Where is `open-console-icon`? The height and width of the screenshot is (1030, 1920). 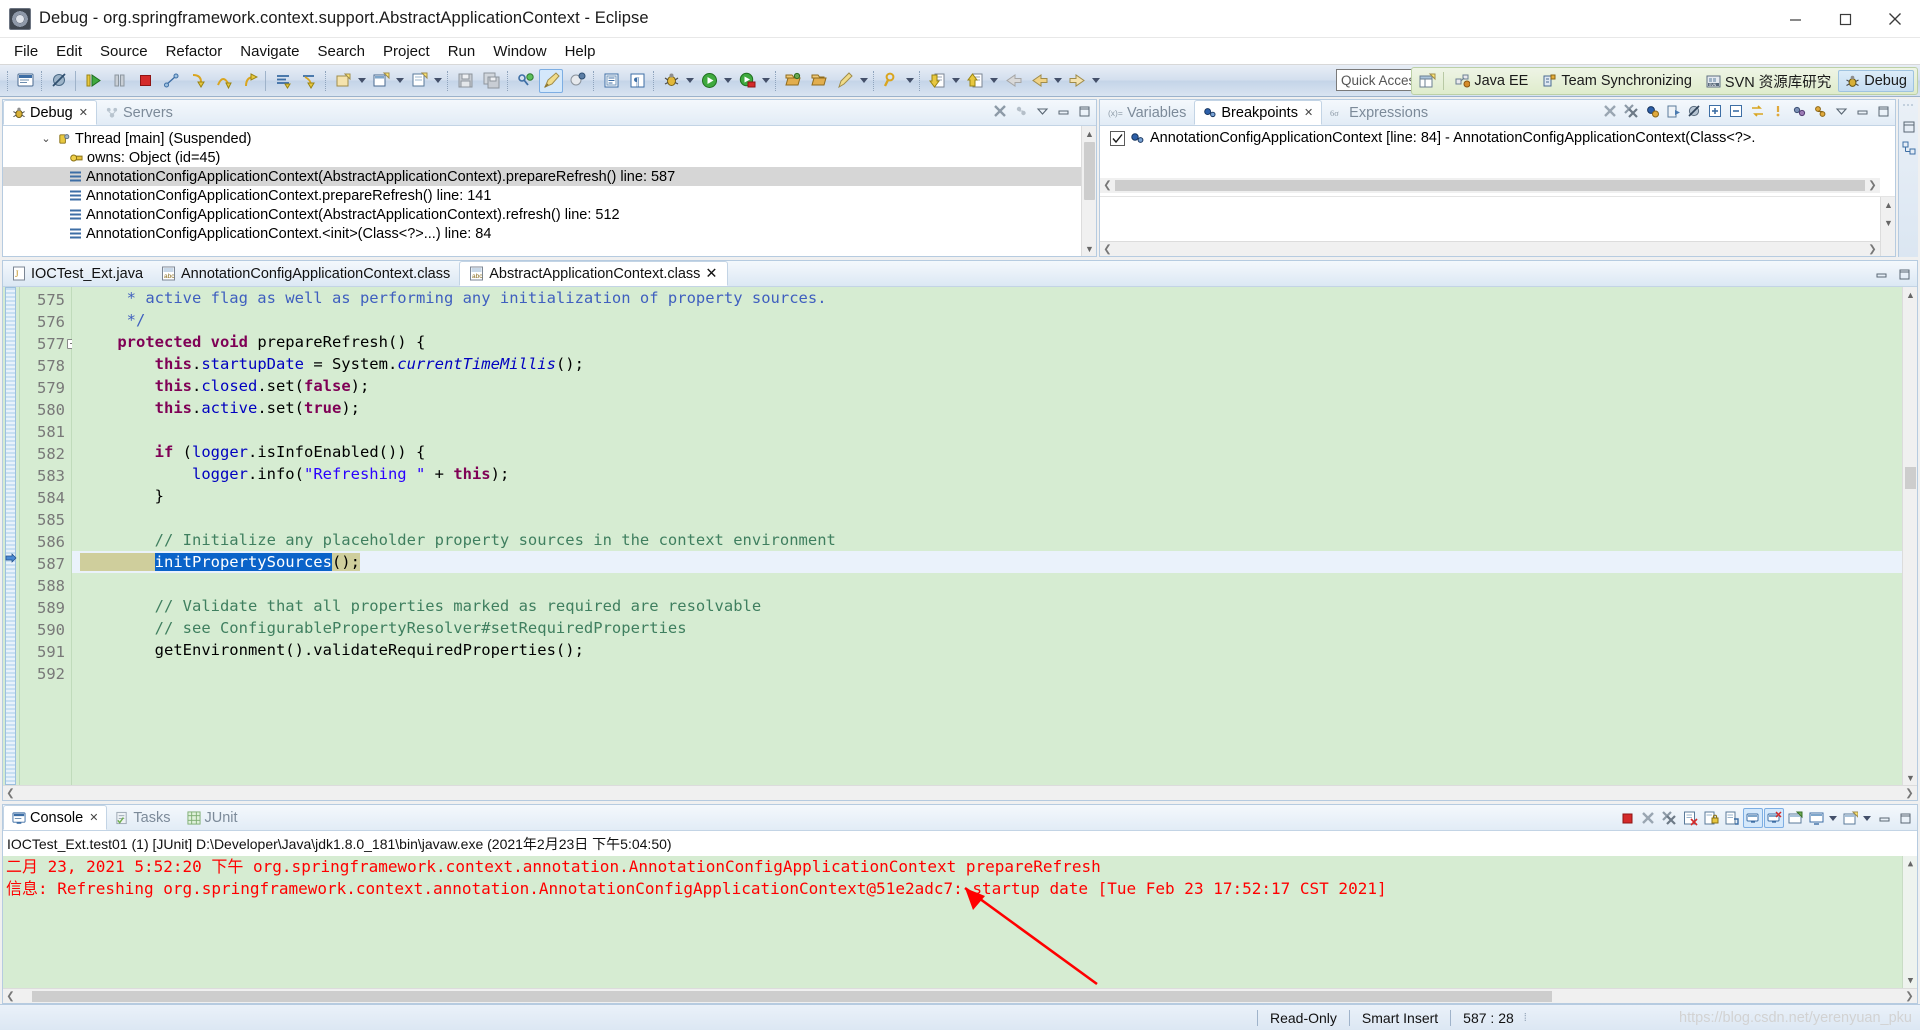
open-console-icon is located at coordinates (1795, 818).